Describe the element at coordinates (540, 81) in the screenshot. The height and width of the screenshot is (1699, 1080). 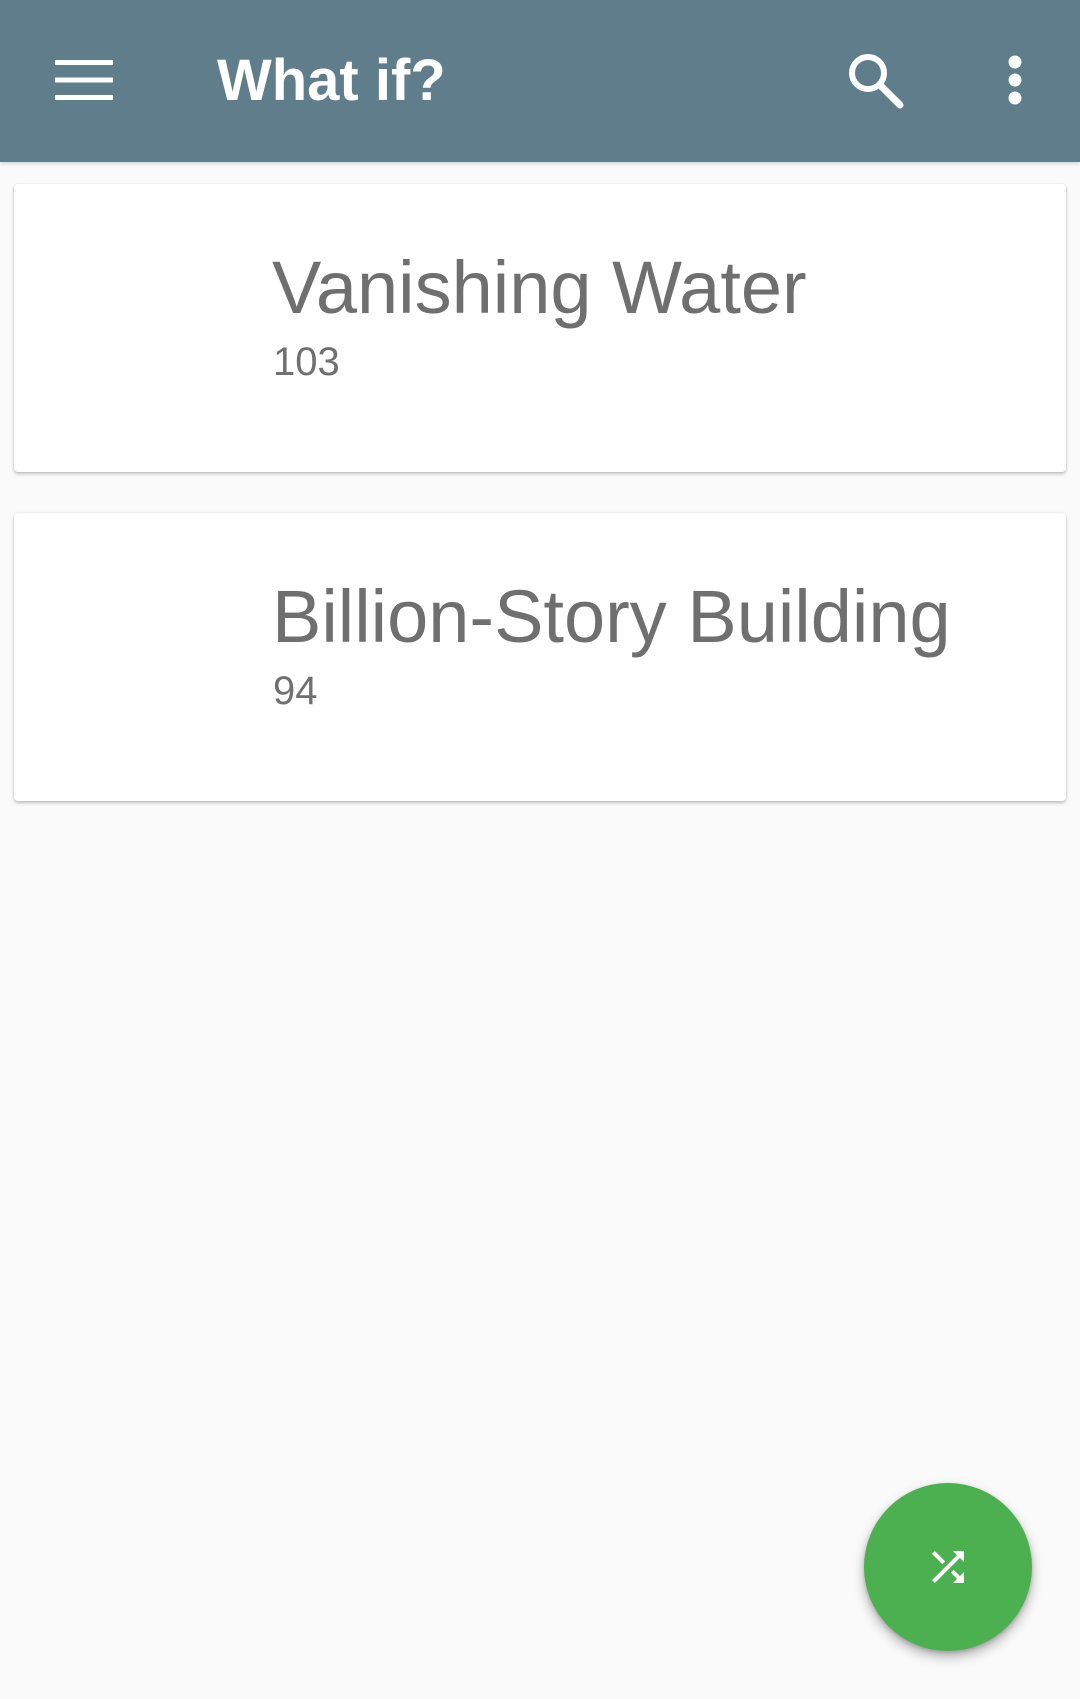
I see `app-bar: What if?` at that location.